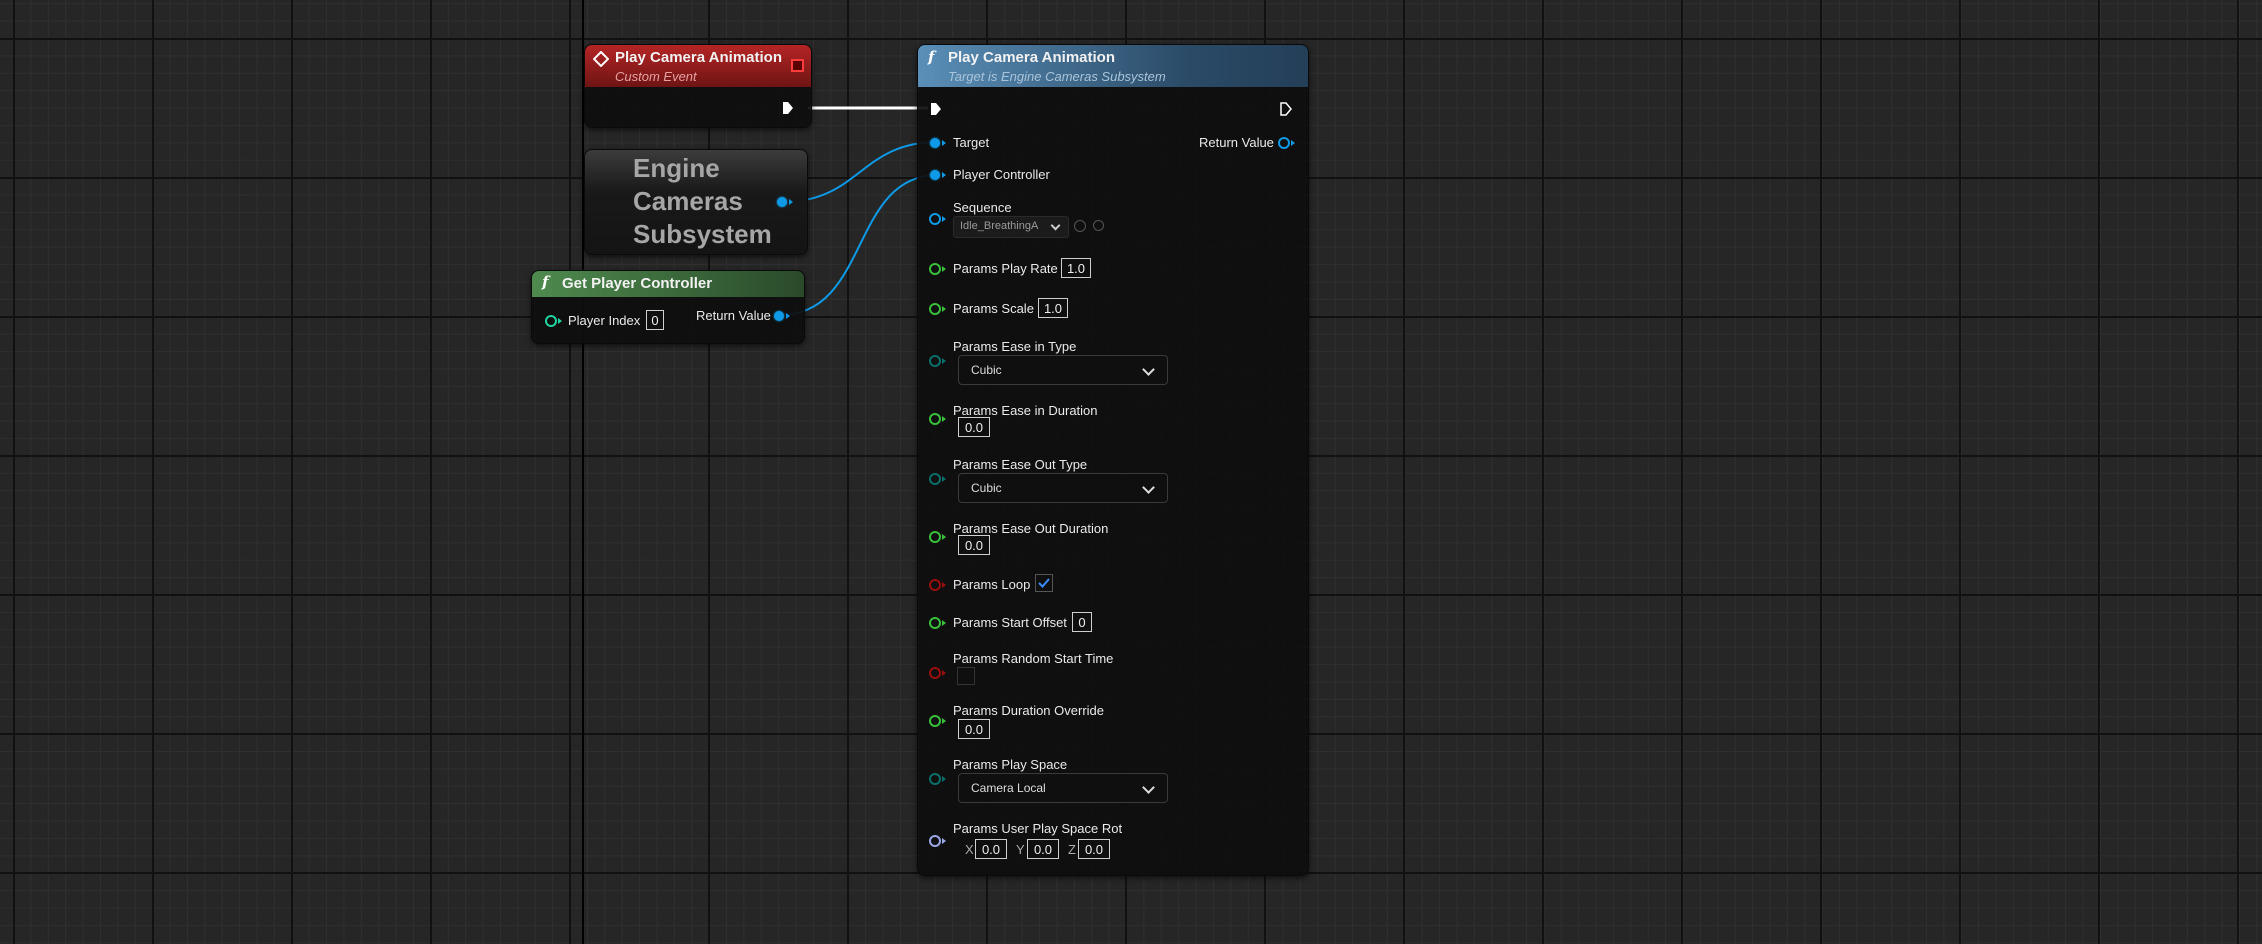 The image size is (2262, 944). I want to click on play-space-dropdown: Camera Local, so click(1063, 788).